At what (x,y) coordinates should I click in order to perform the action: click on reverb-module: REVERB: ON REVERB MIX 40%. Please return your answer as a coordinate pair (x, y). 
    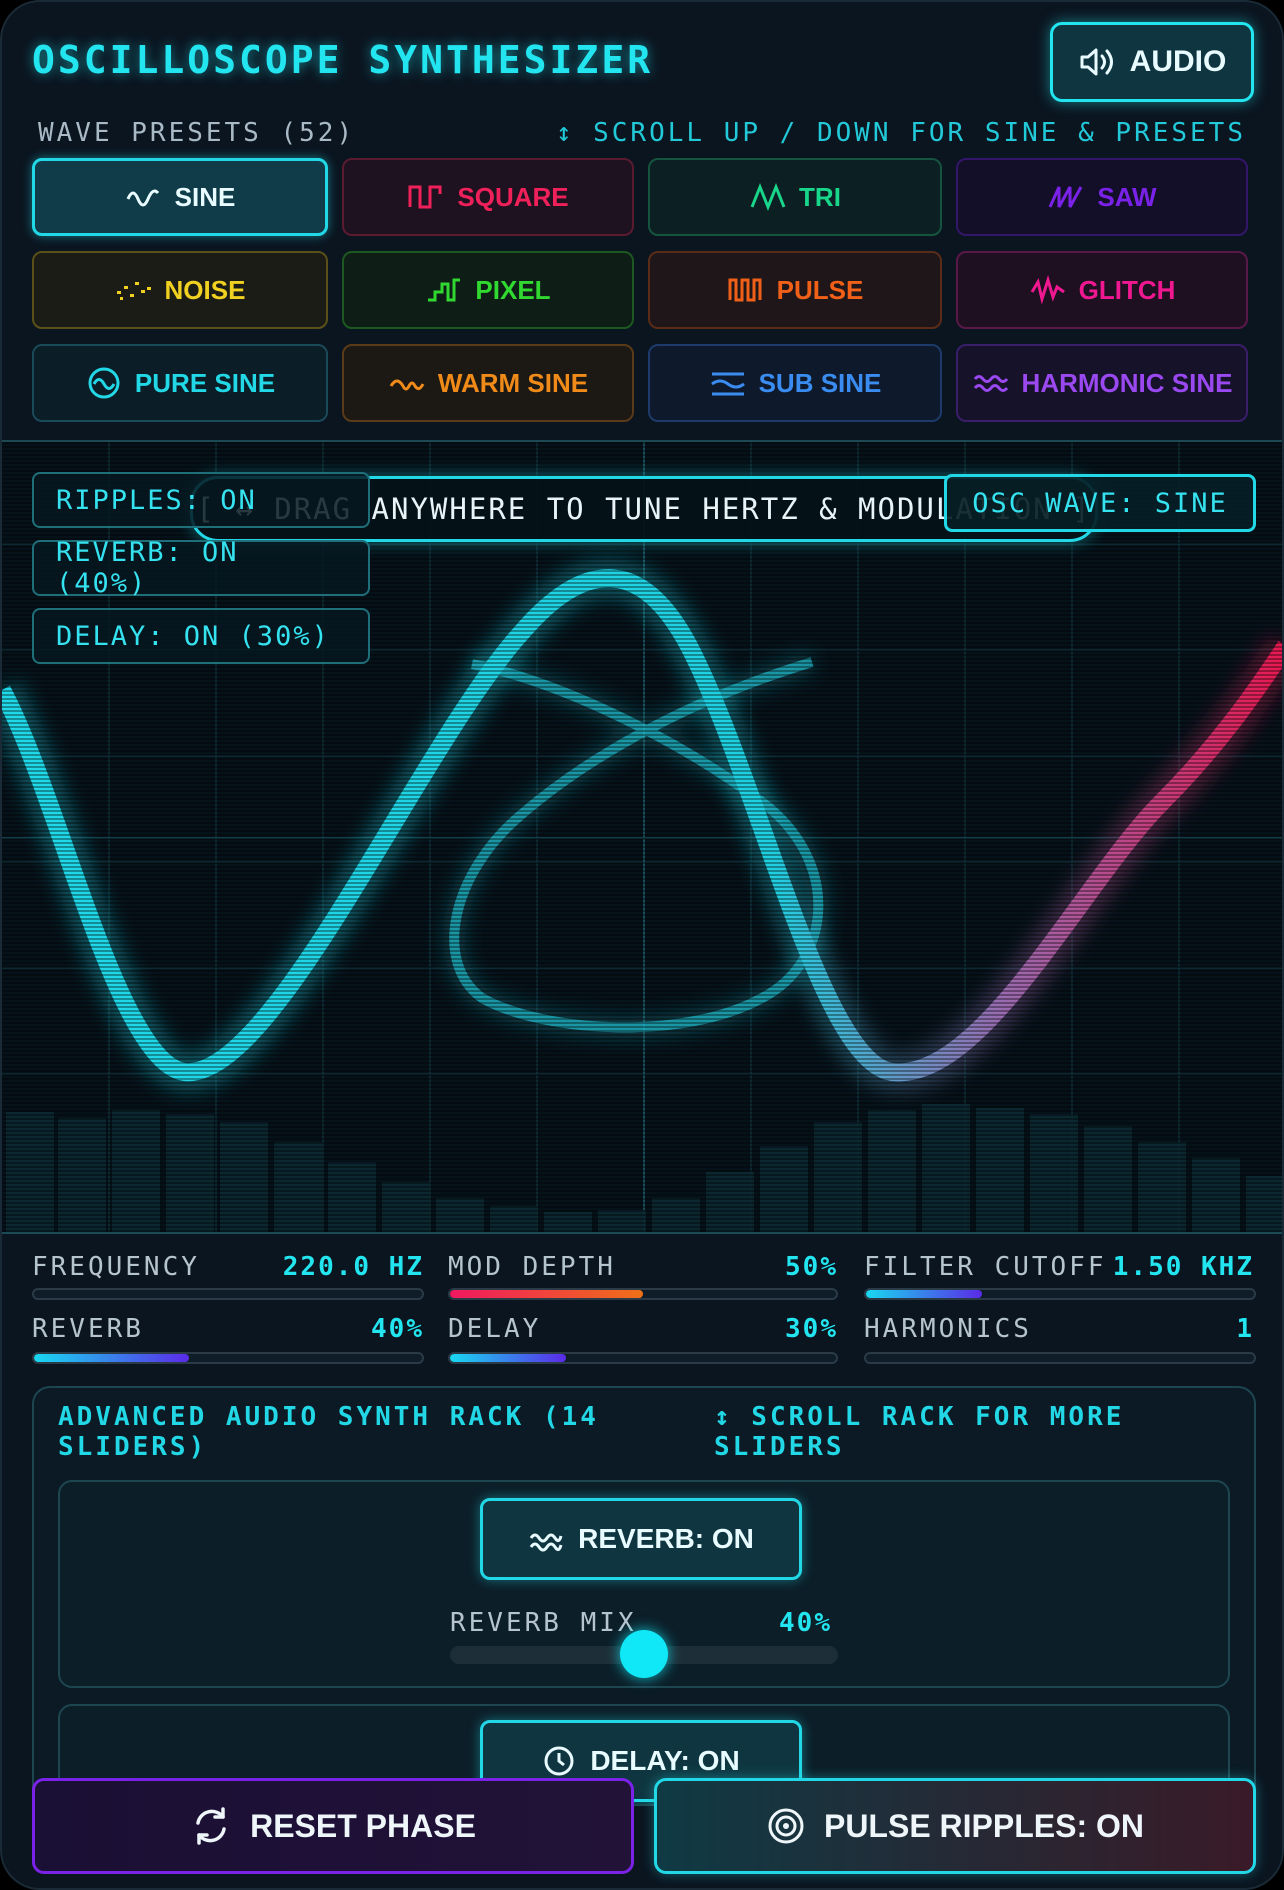
    Looking at the image, I should click on (644, 1584).